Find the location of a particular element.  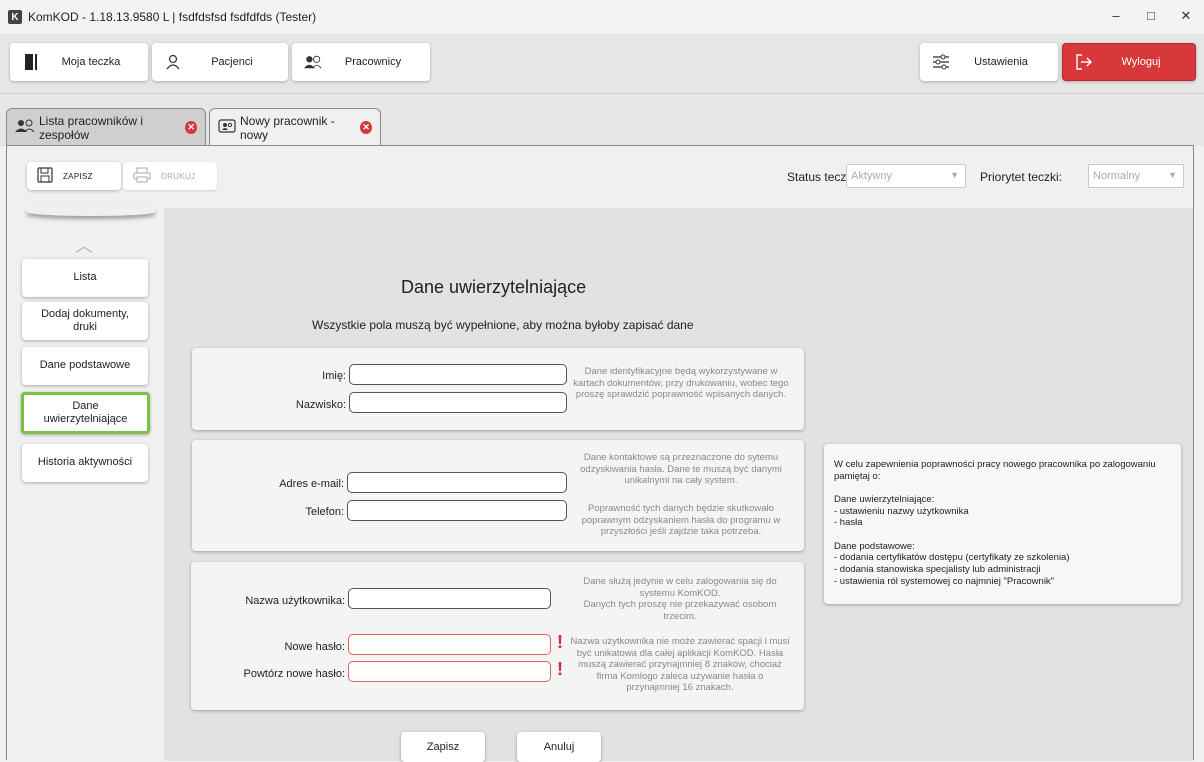

phone-label: Telefon: is located at coordinates (324, 512).